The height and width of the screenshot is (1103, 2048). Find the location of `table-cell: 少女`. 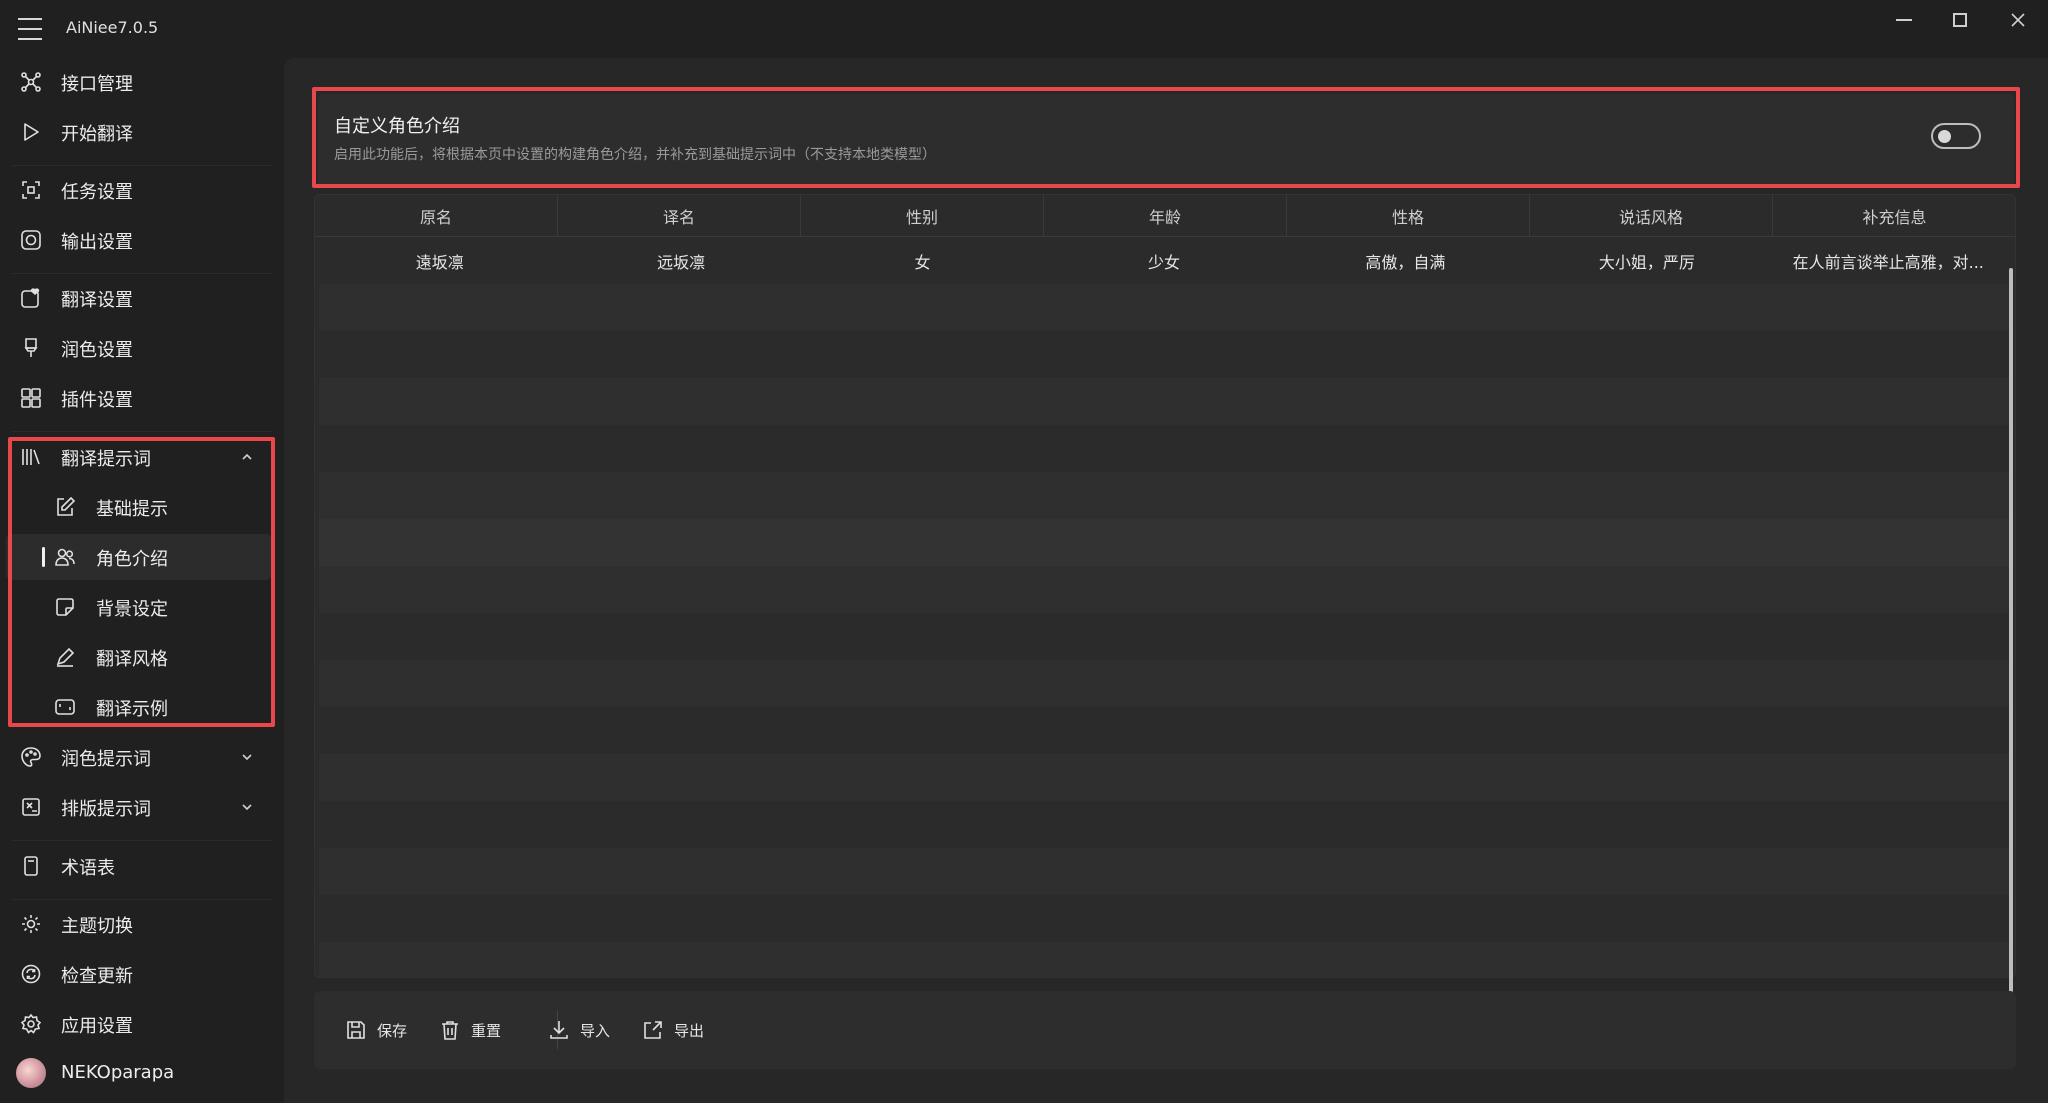

table-cell: 少女 is located at coordinates (1163, 260).